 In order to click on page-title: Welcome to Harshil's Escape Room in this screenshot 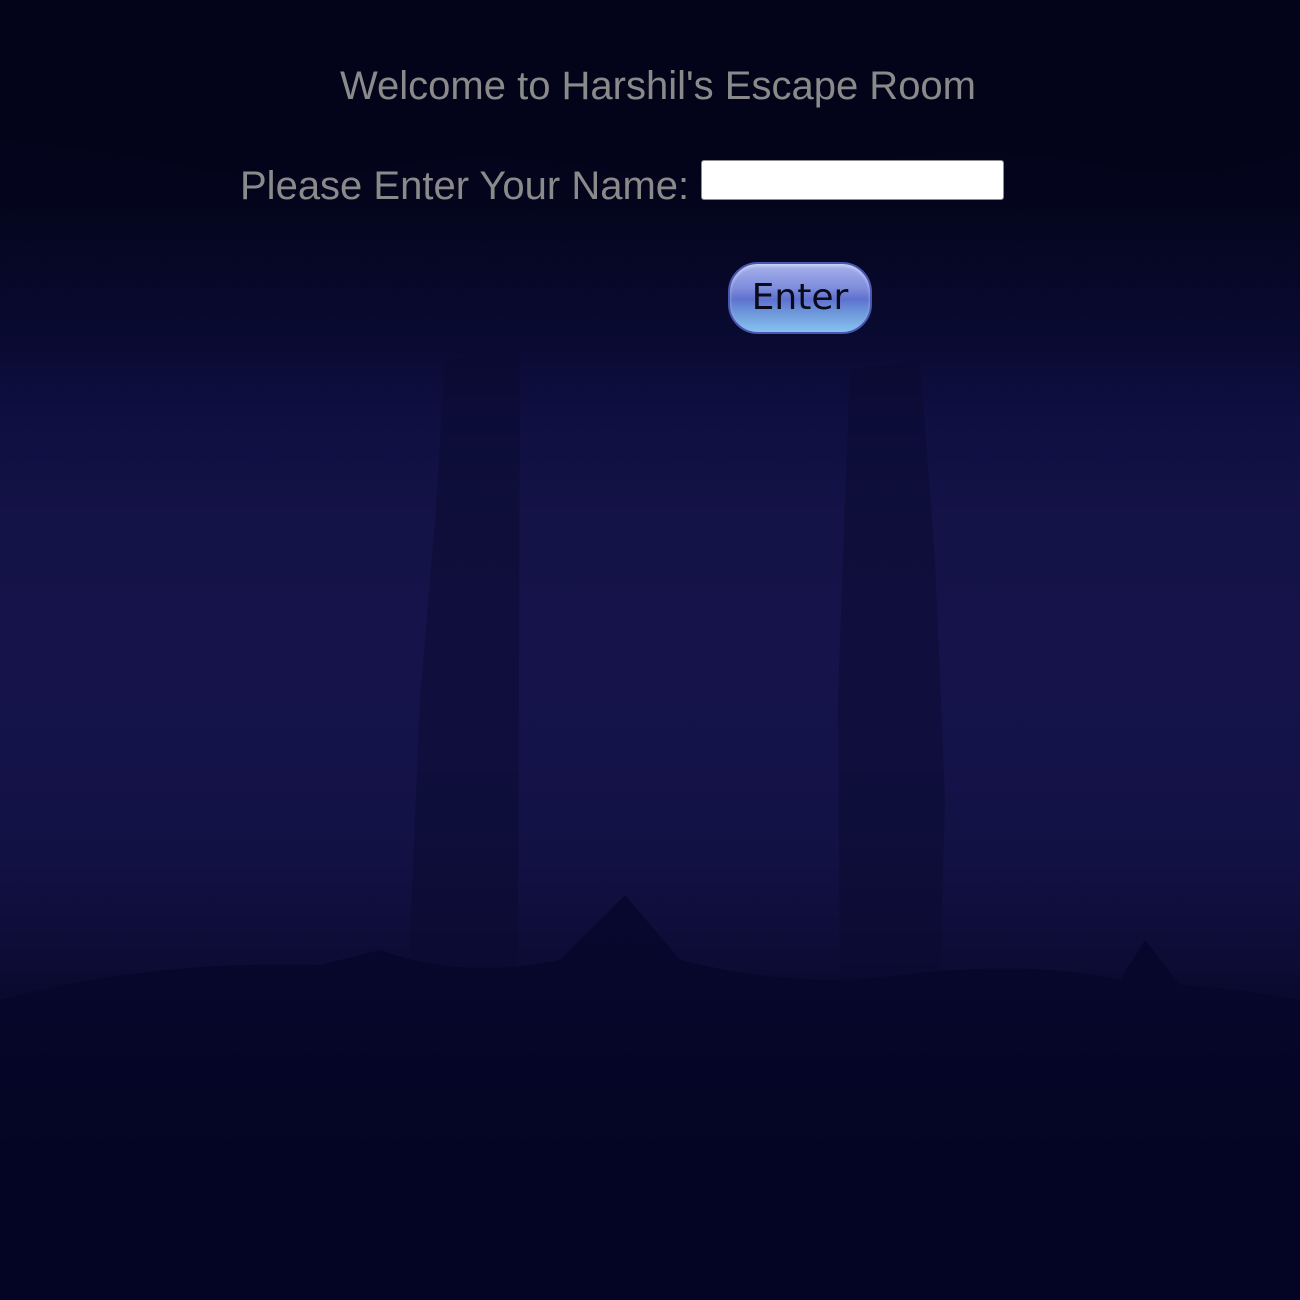, I will do `click(657, 86)`.